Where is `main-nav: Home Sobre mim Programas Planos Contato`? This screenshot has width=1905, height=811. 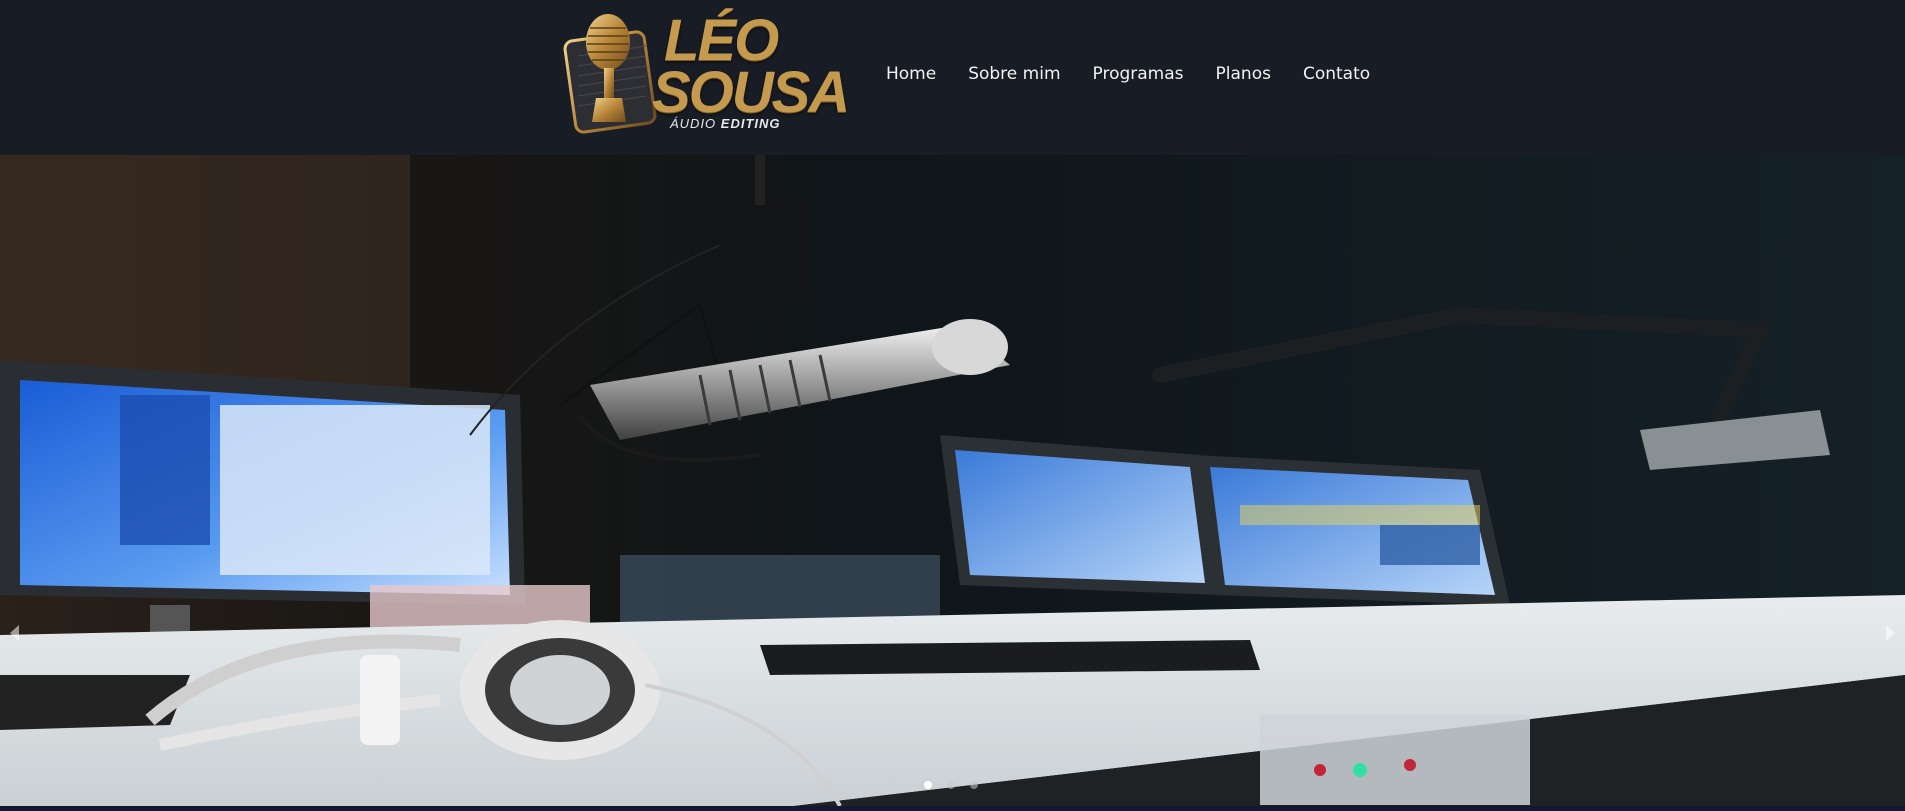
main-nav: Home Sobre mim Programas Planos Contato is located at coordinates (1128, 74).